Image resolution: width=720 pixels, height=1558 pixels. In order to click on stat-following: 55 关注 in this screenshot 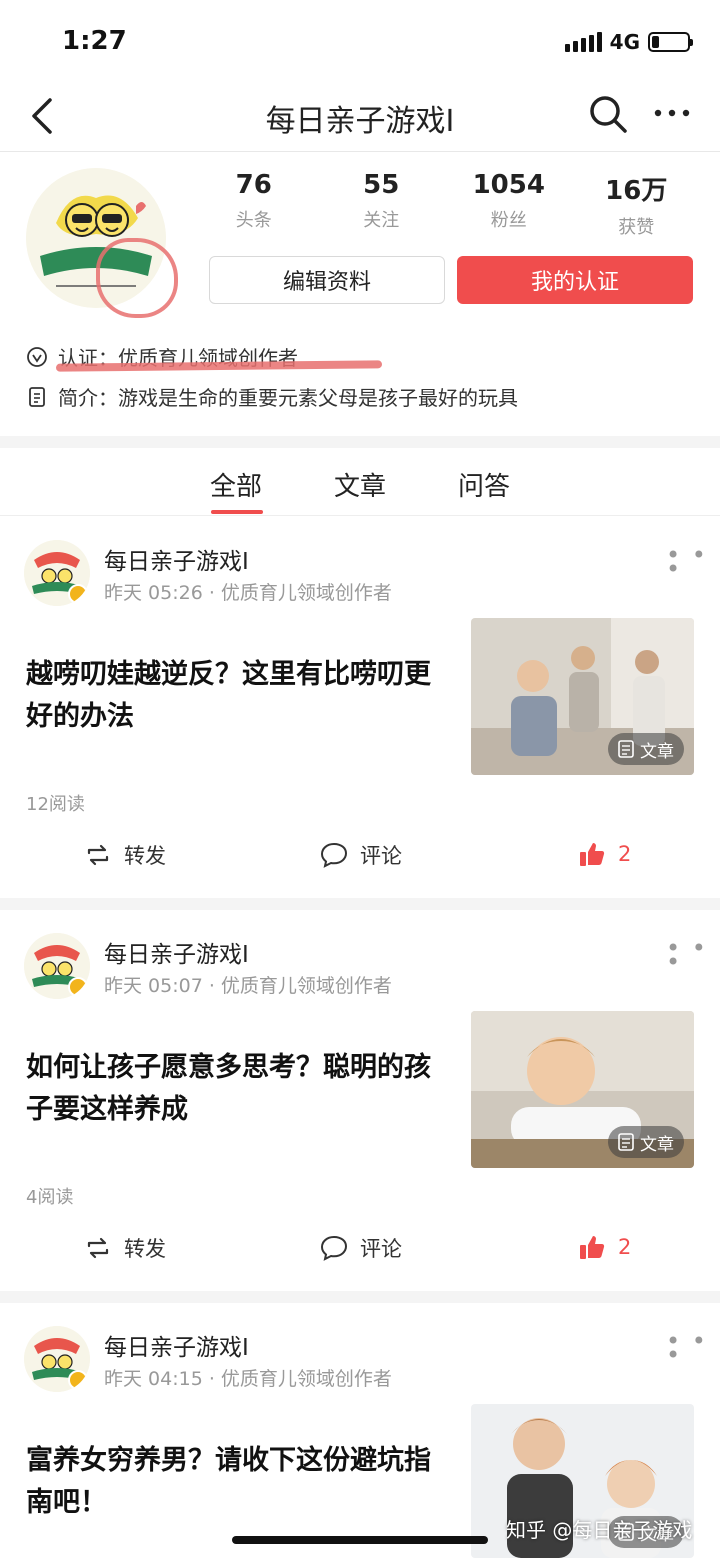, I will do `click(382, 204)`.